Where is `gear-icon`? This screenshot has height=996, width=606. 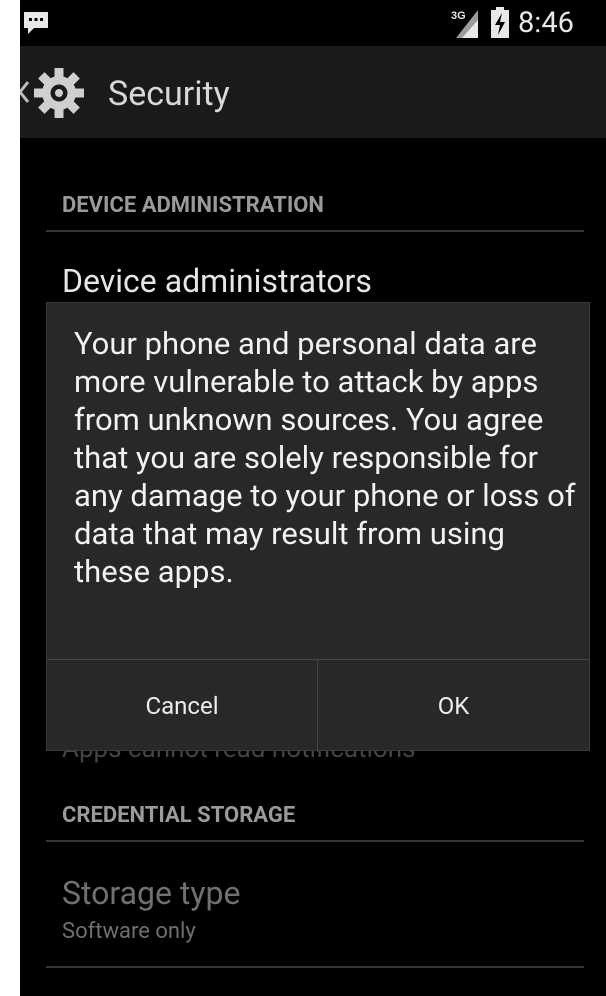 gear-icon is located at coordinates (59, 93).